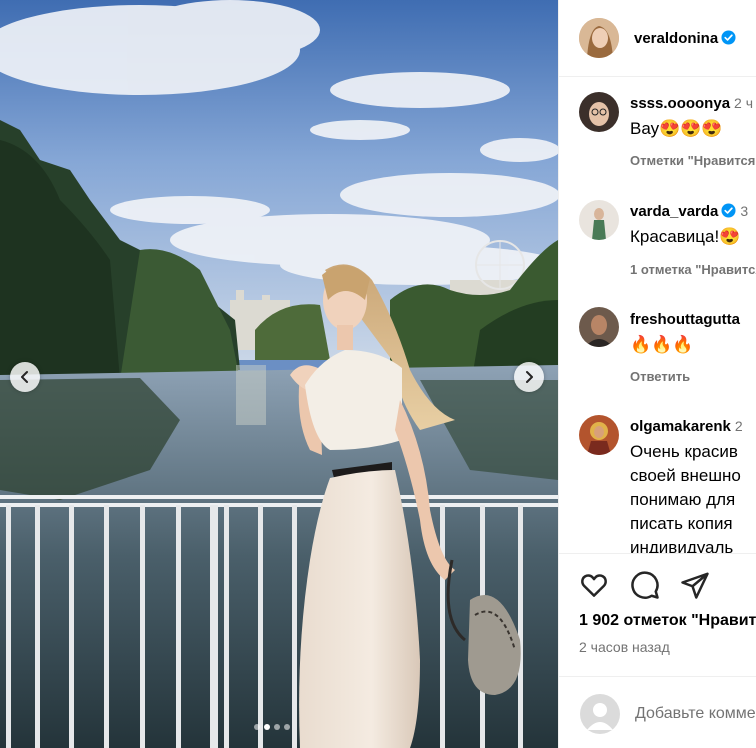 The image size is (756, 748). Describe the element at coordinates (695, 714) in the screenshot. I see `add-comment-input` at that location.